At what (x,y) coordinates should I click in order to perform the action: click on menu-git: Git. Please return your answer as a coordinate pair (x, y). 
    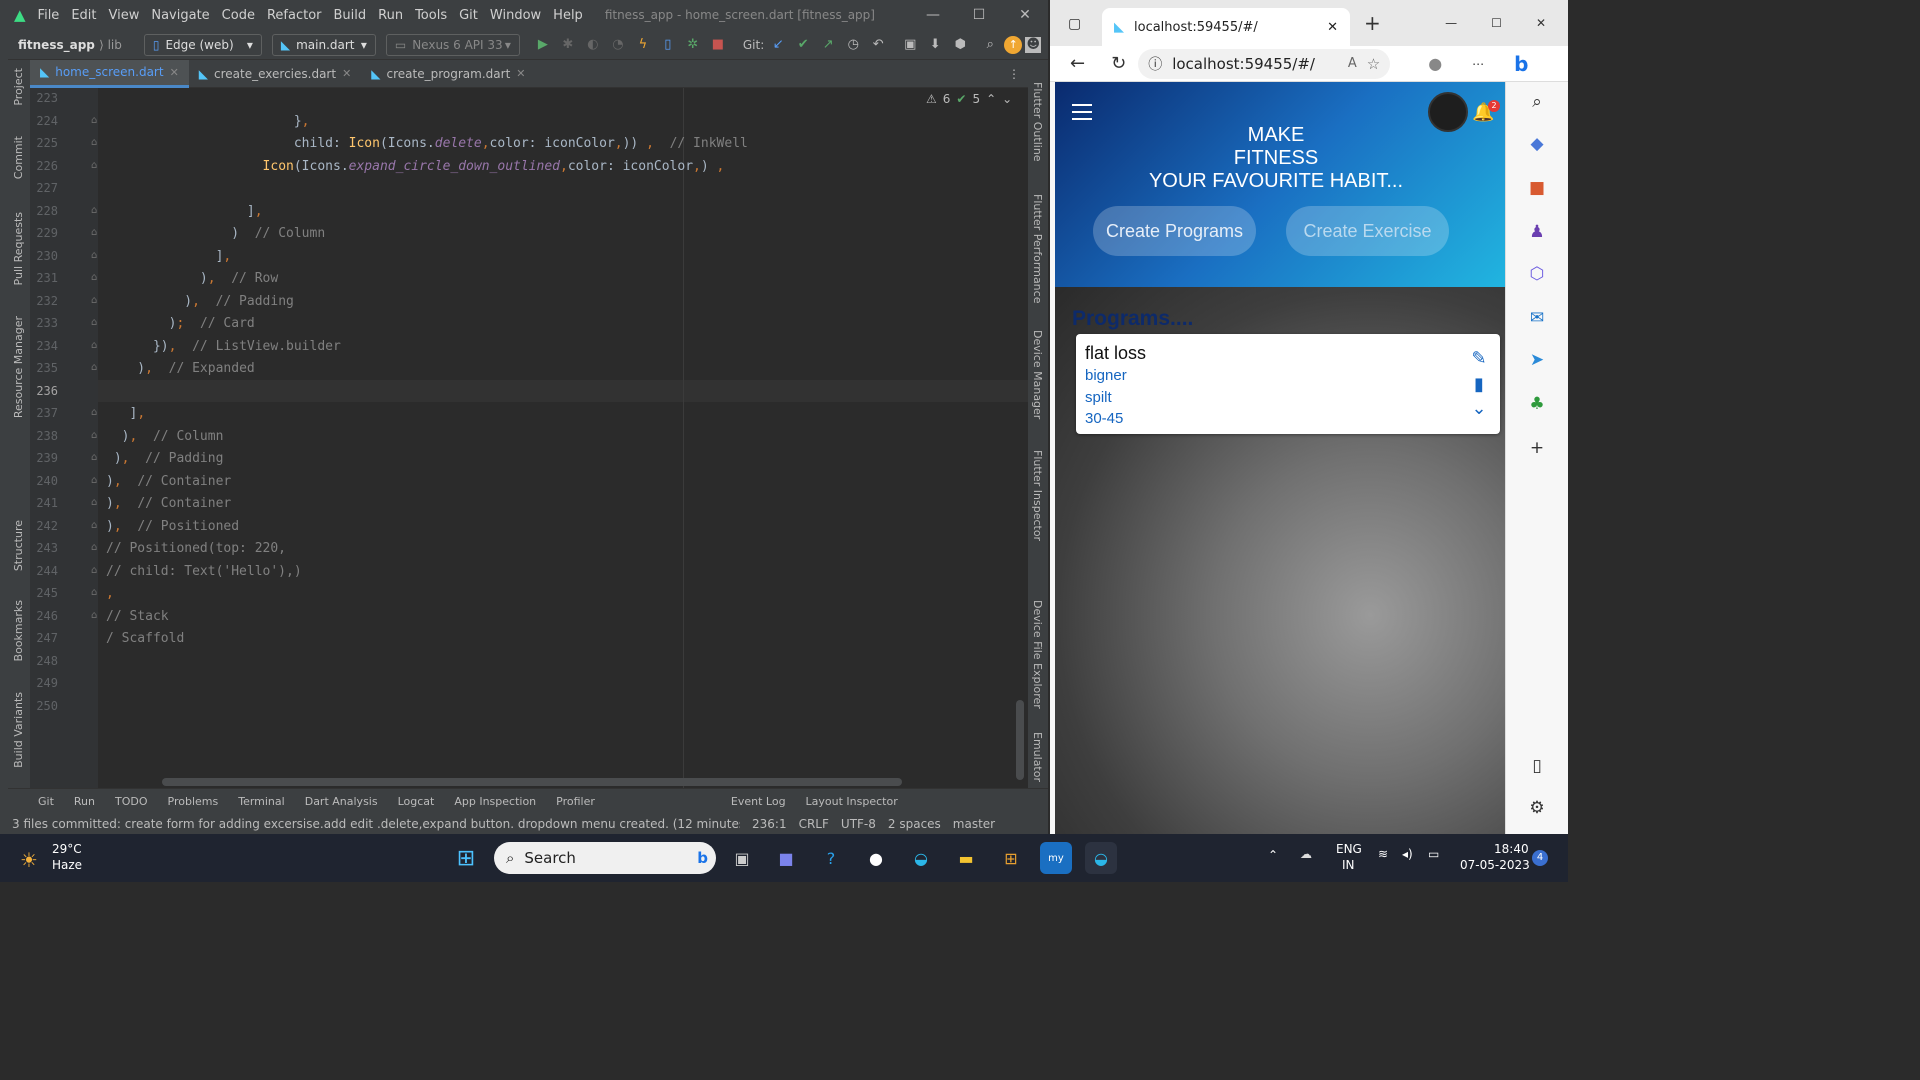
    Looking at the image, I should click on (468, 15).